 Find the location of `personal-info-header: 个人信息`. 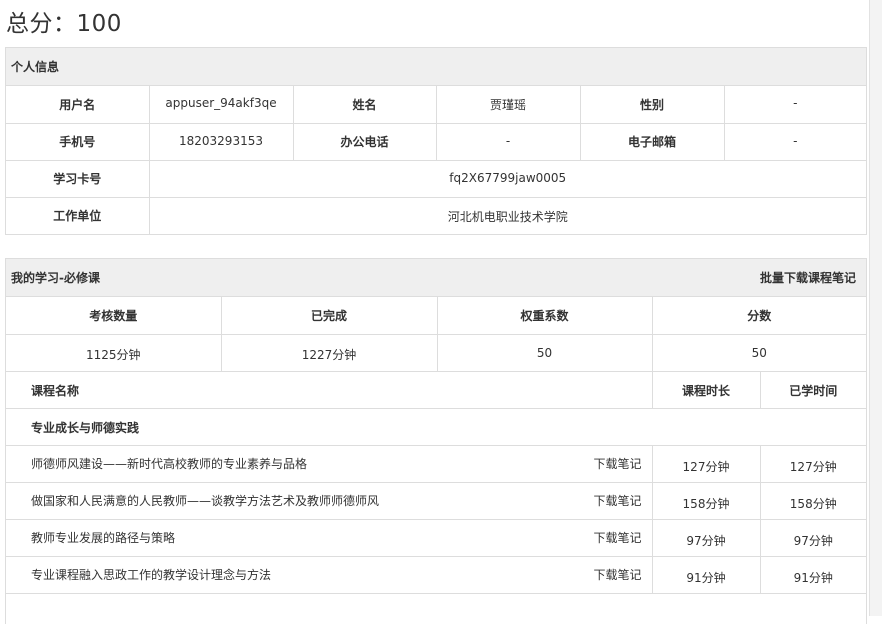

personal-info-header: 个人信息 is located at coordinates (436, 67).